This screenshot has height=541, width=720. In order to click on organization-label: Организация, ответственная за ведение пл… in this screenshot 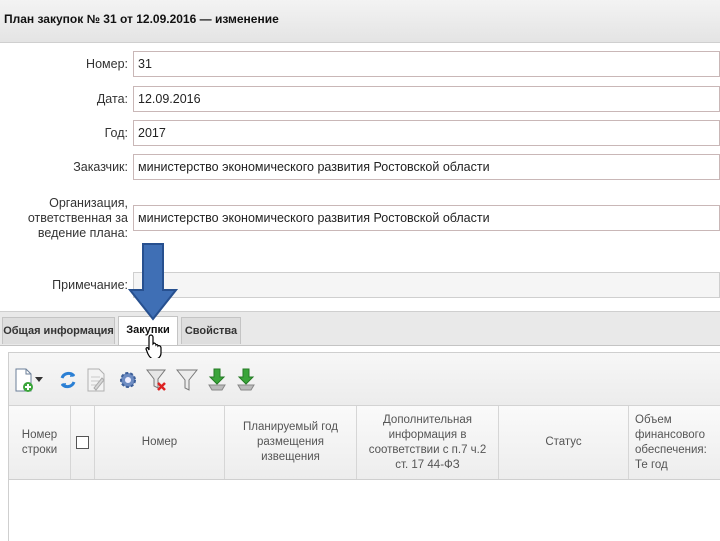, I will do `click(77, 218)`.